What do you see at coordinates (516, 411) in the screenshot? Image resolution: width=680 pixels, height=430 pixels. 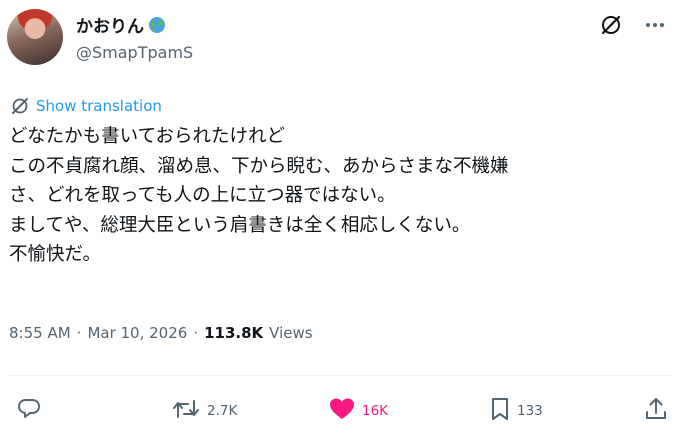 I see `bookmark-button: 133` at bounding box center [516, 411].